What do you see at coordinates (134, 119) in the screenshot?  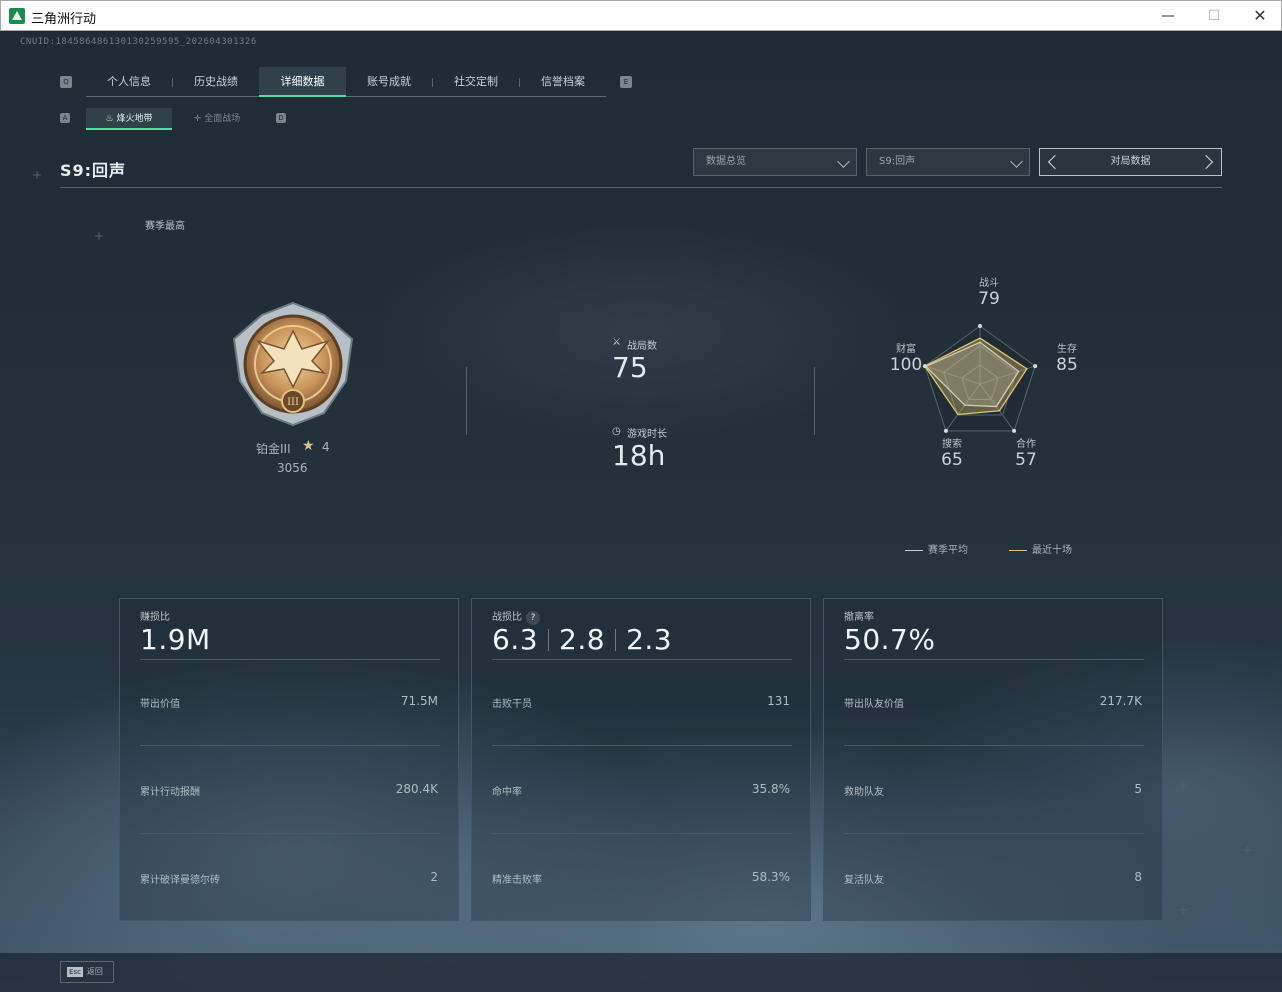 I see `subtab-label: 烽火地带` at bounding box center [134, 119].